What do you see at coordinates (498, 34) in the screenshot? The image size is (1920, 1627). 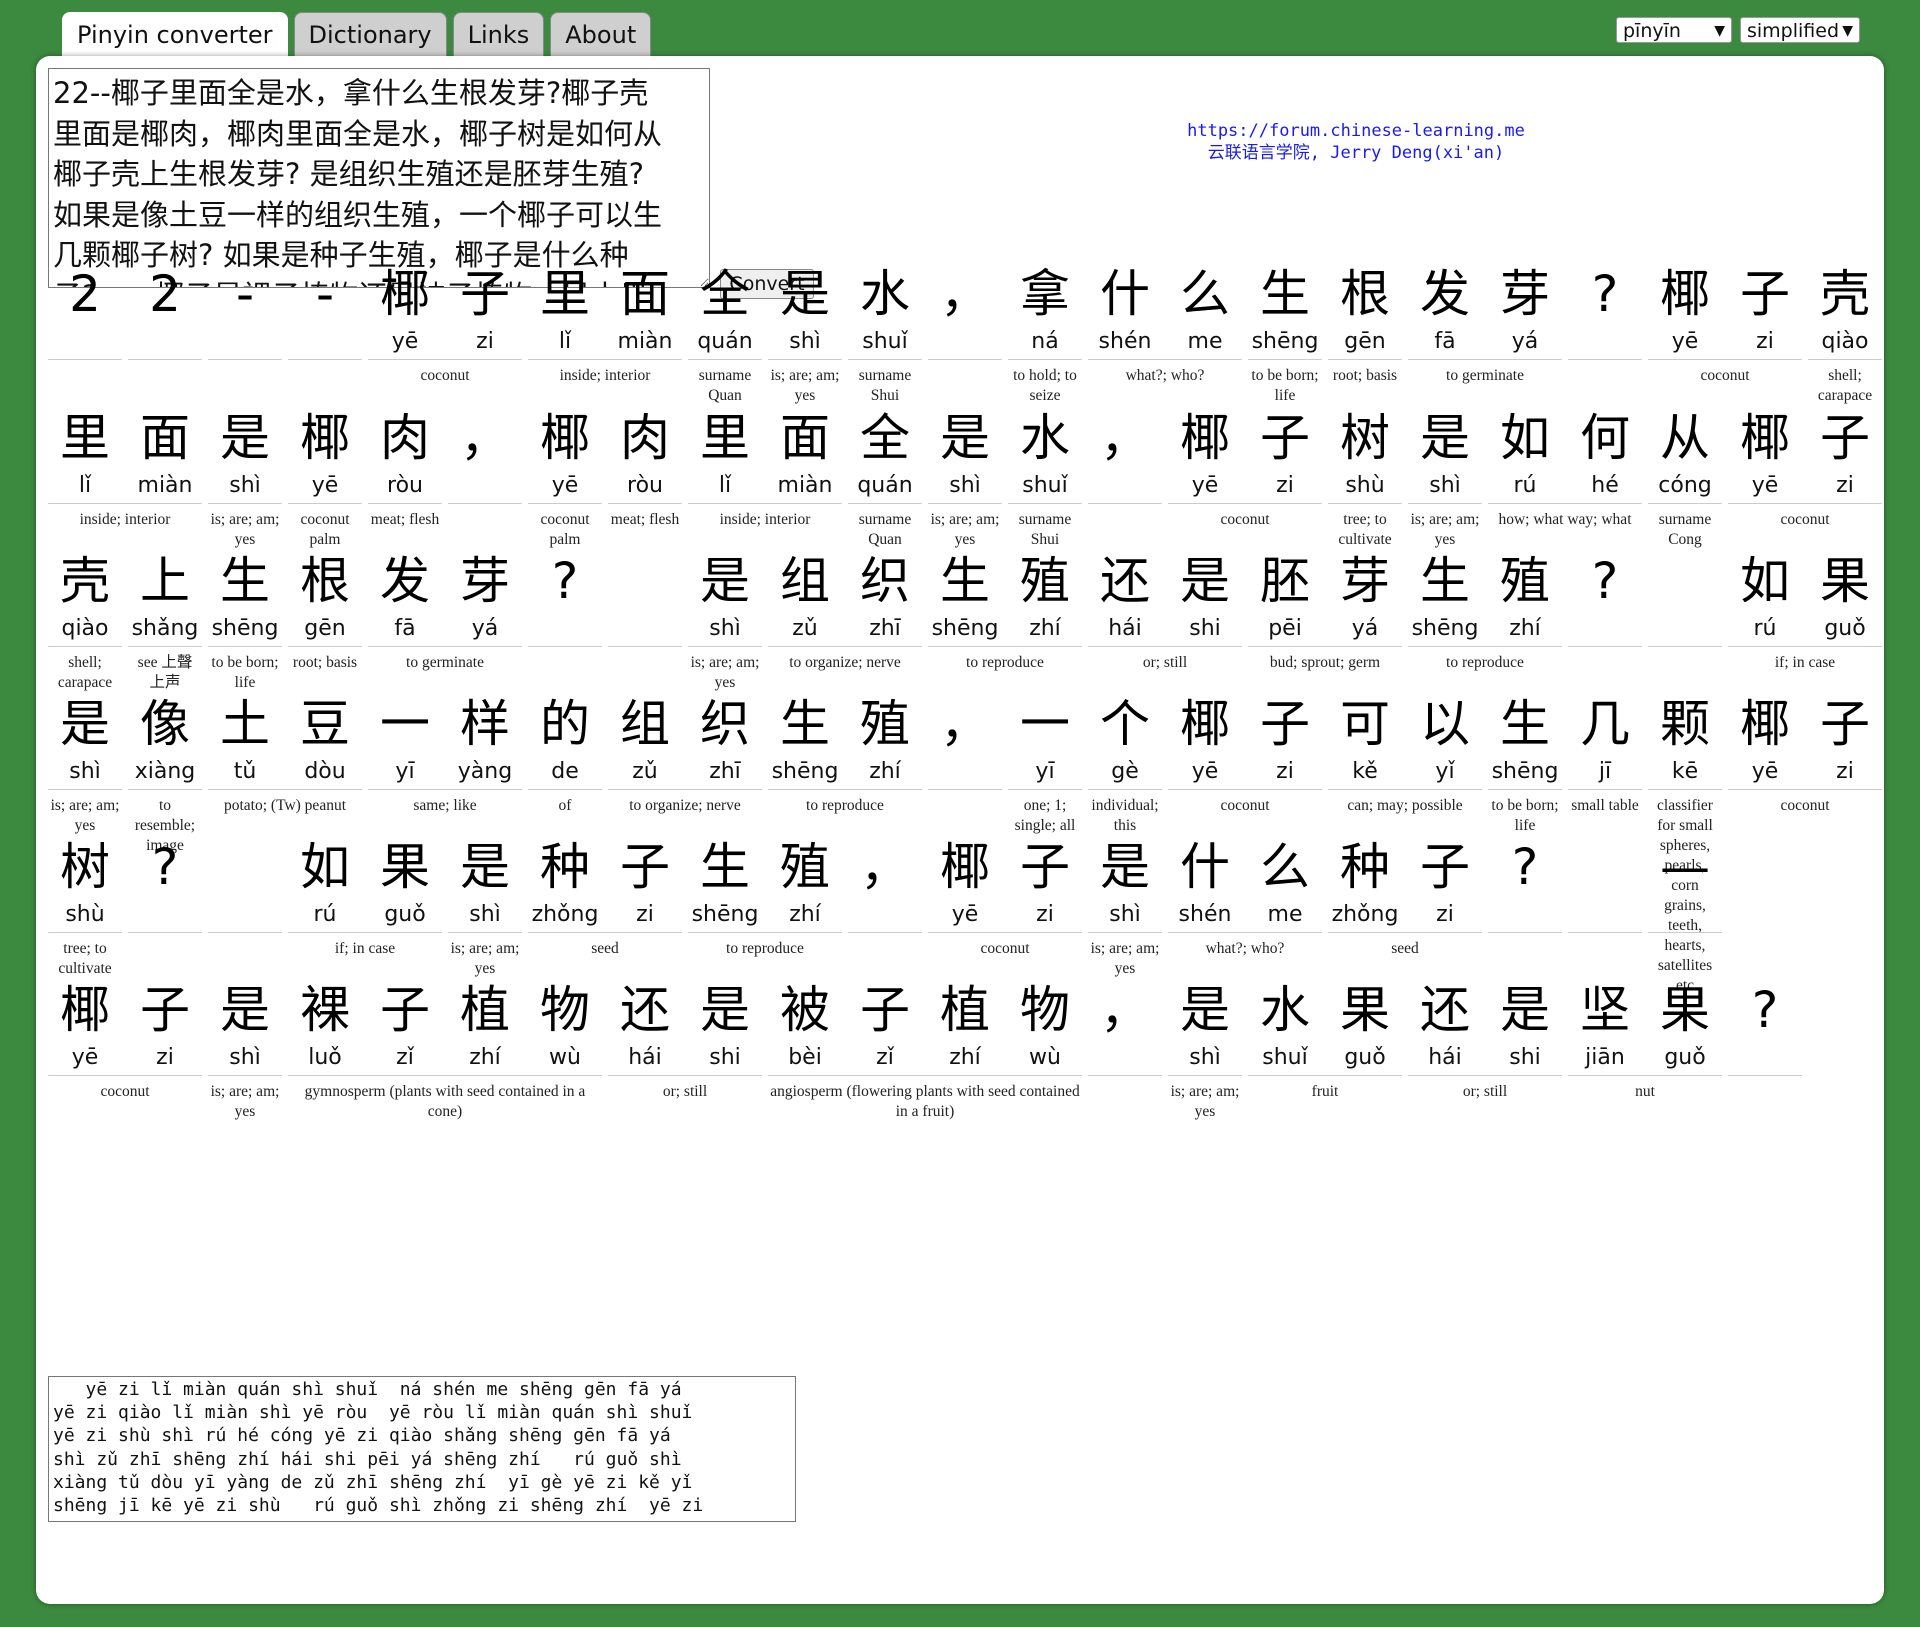 I see `tab-links: Links` at bounding box center [498, 34].